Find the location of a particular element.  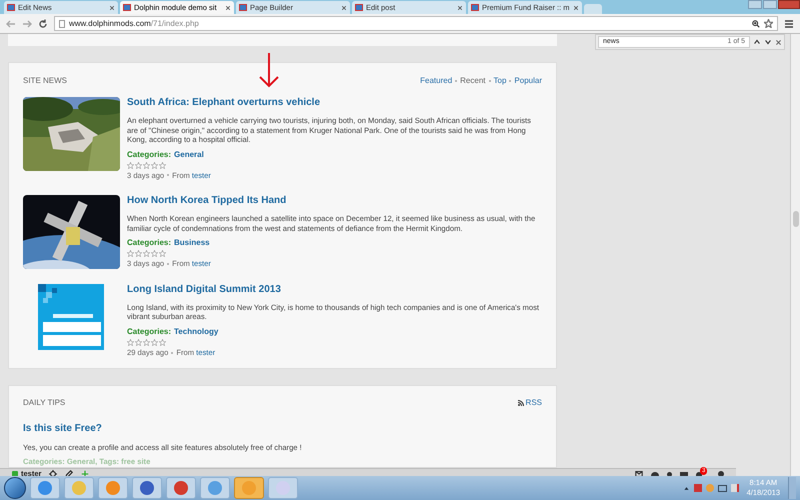

section-title: SITE NEWS is located at coordinates (45, 81).